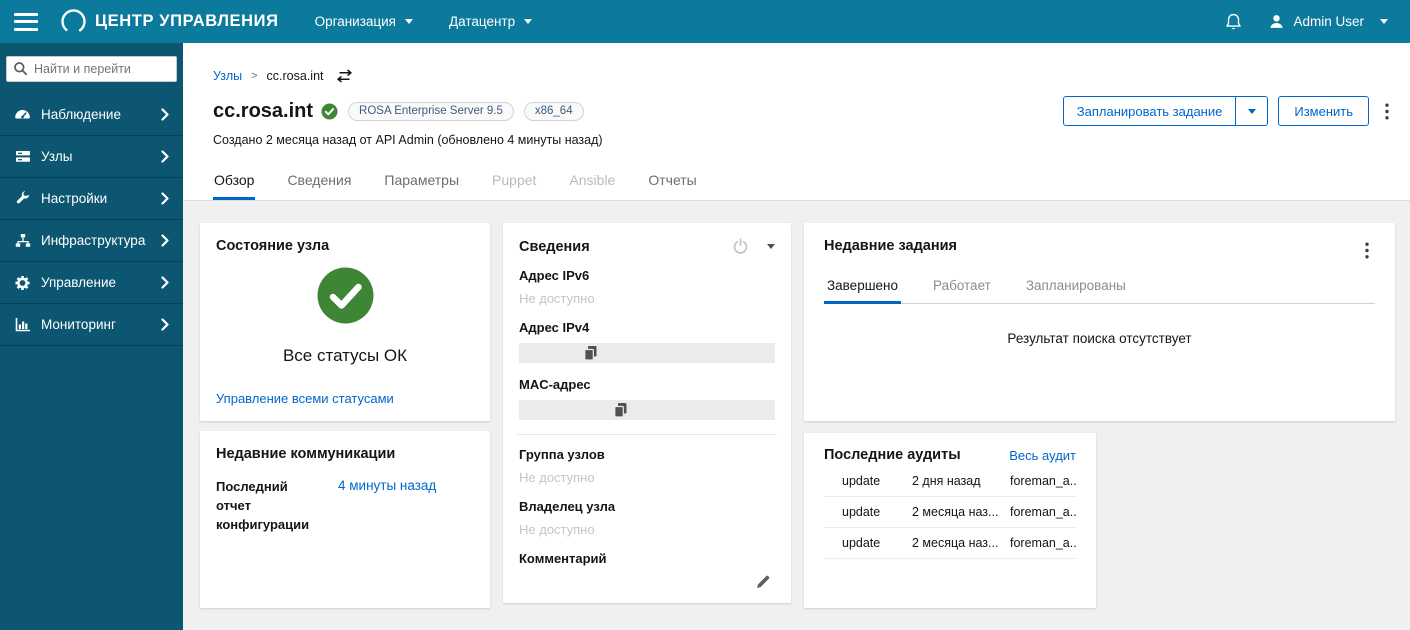 The width and height of the screenshot is (1410, 630). I want to click on field-label: Адрес IPv6, so click(554, 275).